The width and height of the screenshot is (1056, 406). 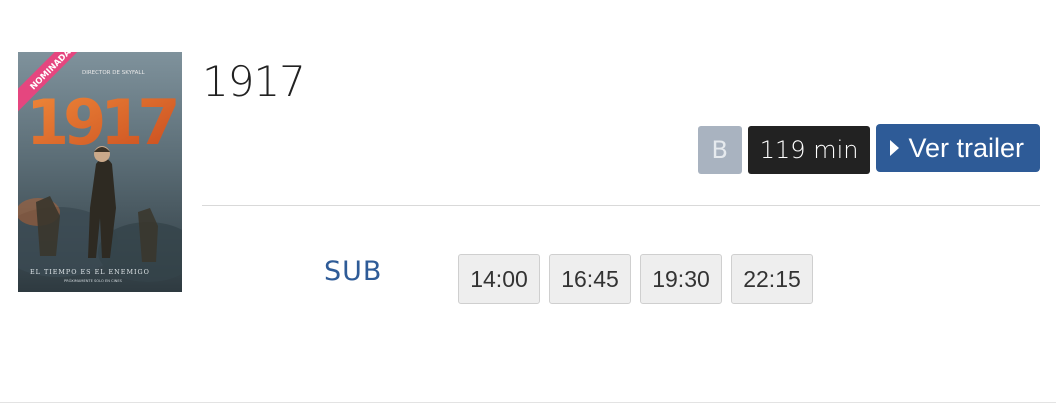 I want to click on poster-release-line: PRÓXIMAMENTE SOLO EN CINES, so click(x=93, y=280).